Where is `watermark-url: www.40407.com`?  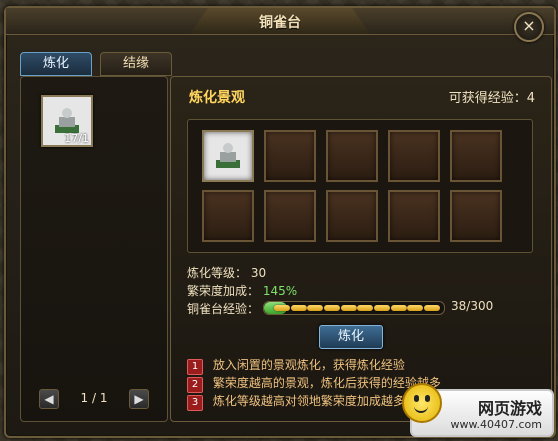
watermark-url: www.40407.com is located at coordinates (496, 424).